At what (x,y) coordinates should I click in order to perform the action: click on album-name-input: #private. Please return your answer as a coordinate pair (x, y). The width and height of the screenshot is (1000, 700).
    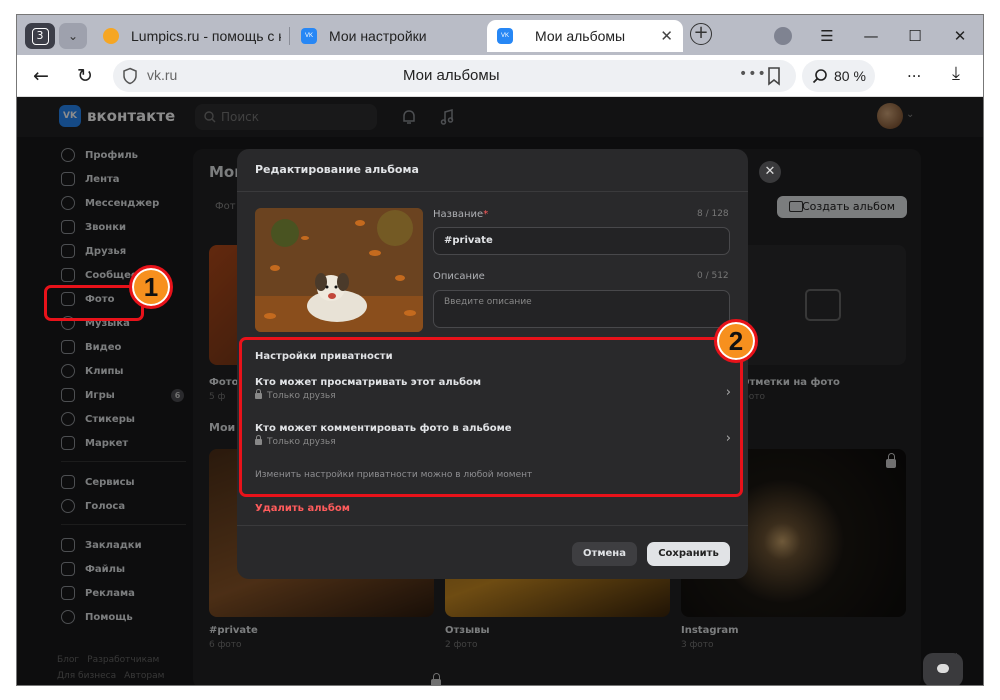
    Looking at the image, I should click on (581, 241).